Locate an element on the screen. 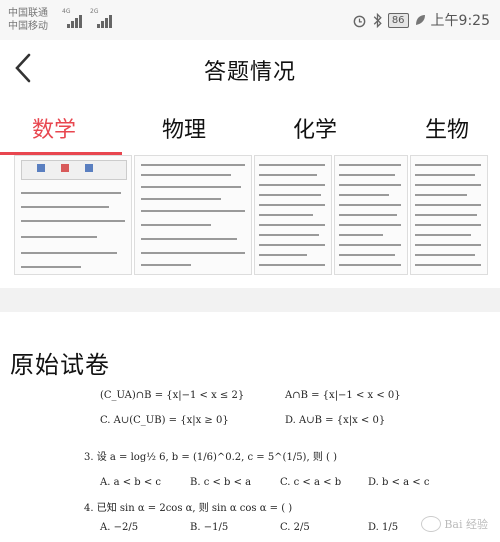 This screenshot has height=542, width=500. carrier-1: 中国联通 is located at coordinates (28, 13).